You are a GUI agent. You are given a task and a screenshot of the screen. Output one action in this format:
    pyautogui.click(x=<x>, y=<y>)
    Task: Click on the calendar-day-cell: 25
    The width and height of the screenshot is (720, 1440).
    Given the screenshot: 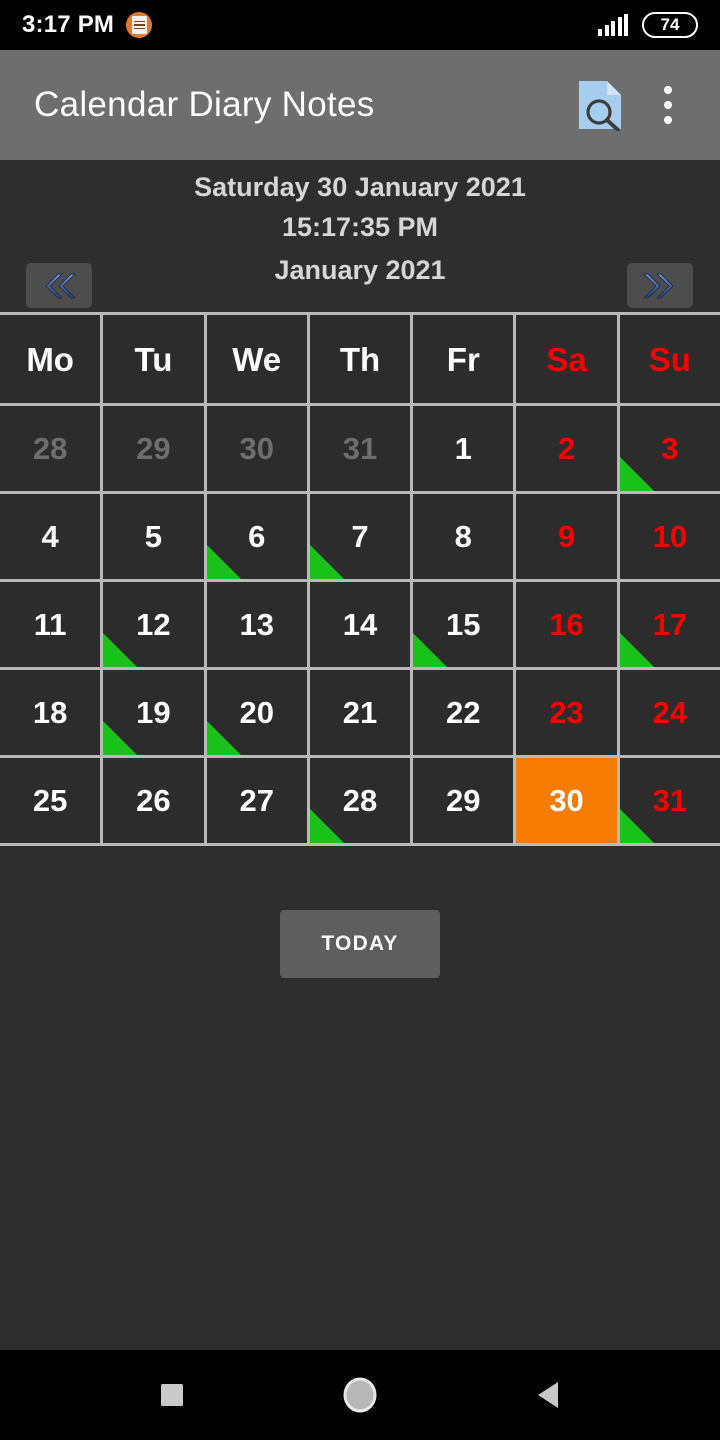 What is the action you would take?
    pyautogui.click(x=50, y=800)
    